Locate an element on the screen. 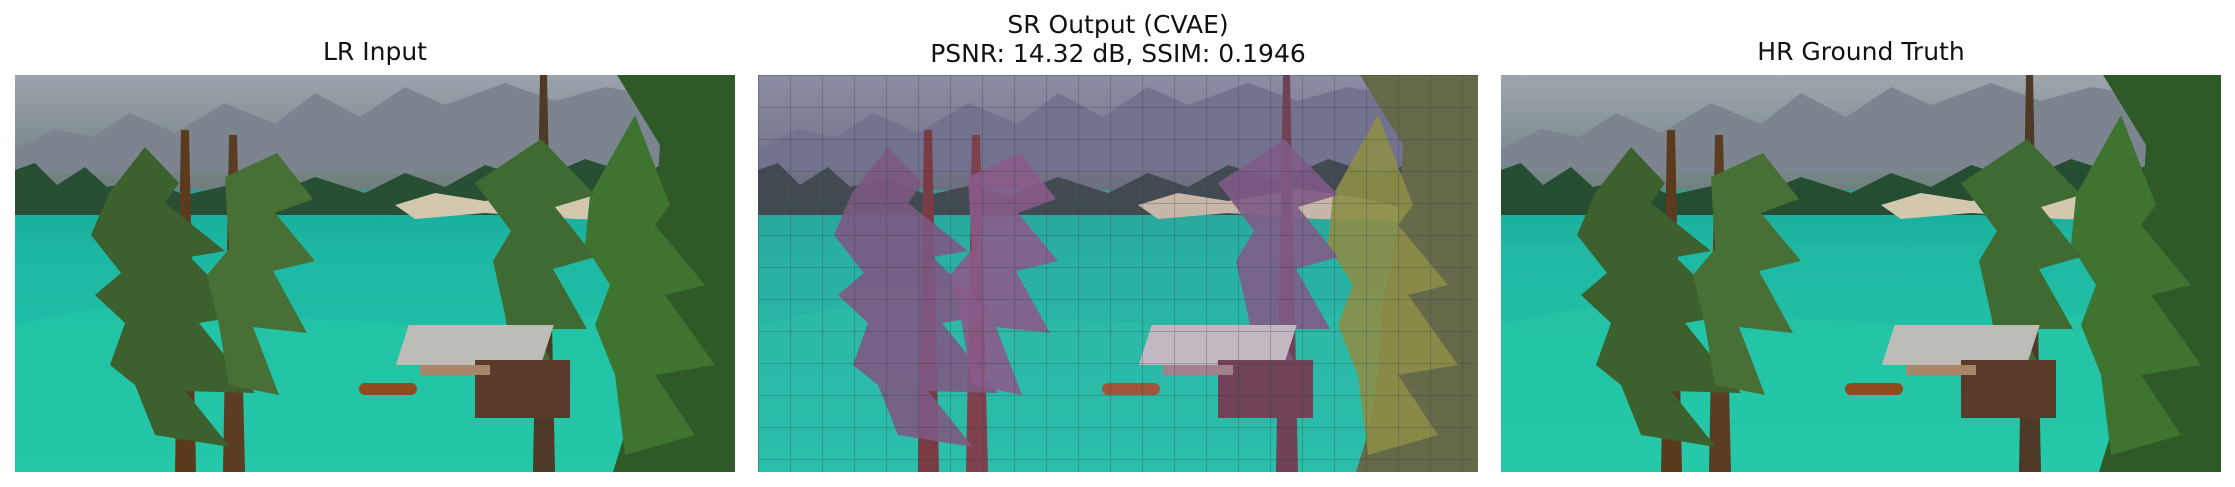  sr-output-title-line-2: PSNR: 14.32 dB, SSIM: 0.1946 is located at coordinates (1118, 53).